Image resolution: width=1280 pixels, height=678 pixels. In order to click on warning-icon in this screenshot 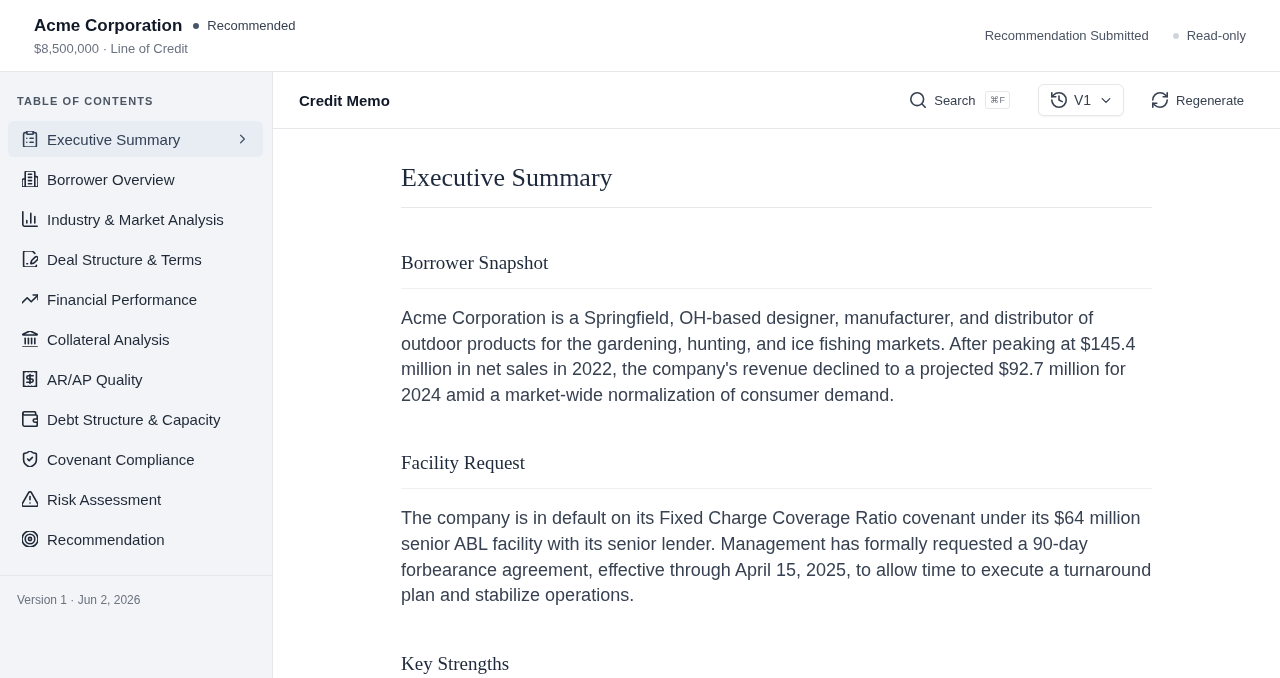, I will do `click(30, 499)`.